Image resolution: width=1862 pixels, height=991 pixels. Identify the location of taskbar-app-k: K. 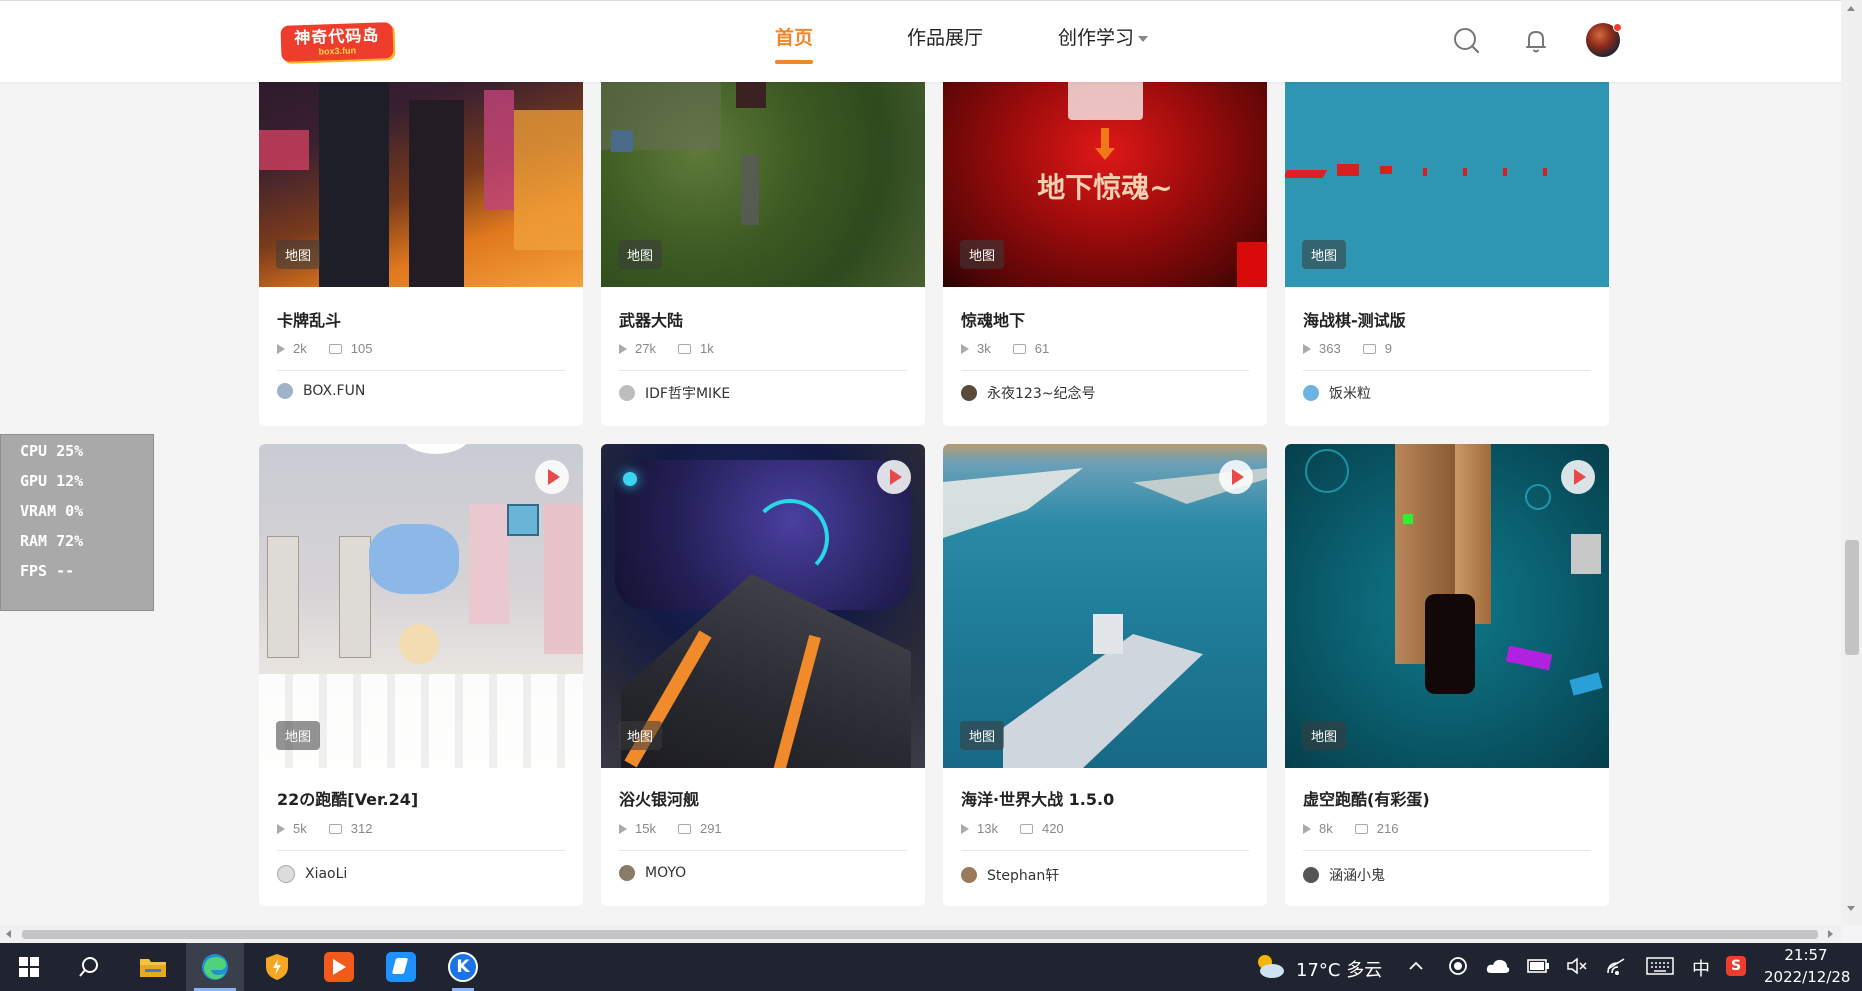
(463, 967).